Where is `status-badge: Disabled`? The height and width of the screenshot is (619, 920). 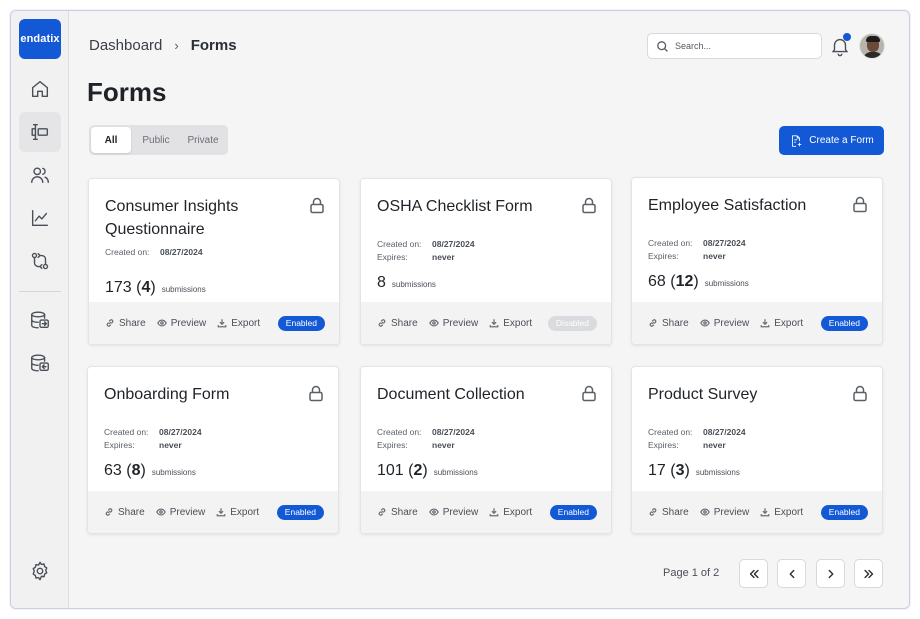
status-badge: Disabled is located at coordinates (572, 323).